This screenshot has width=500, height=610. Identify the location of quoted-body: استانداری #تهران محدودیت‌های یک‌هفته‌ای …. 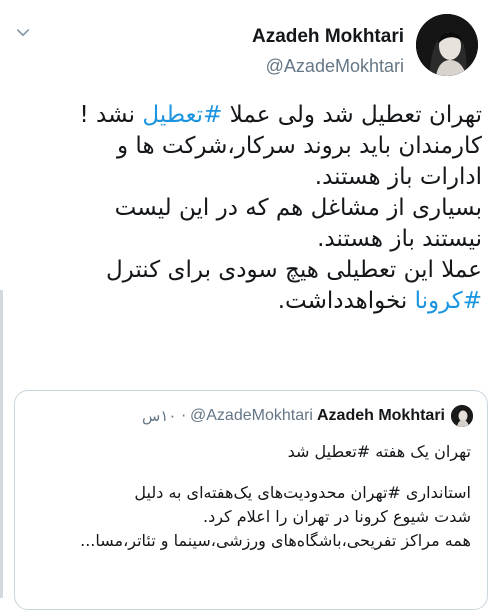
(251, 517).